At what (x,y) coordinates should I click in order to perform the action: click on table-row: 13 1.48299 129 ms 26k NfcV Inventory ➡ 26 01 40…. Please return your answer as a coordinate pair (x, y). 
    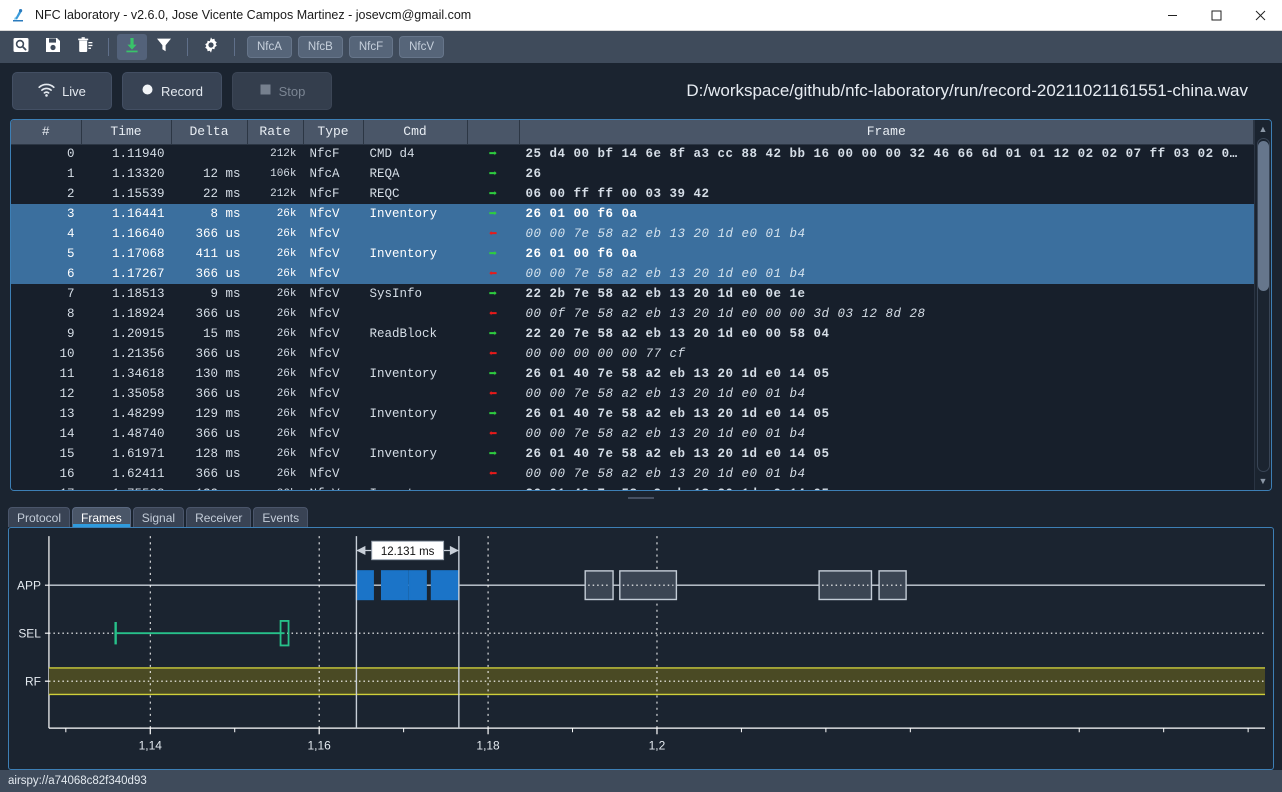
    Looking at the image, I should click on (632, 414).